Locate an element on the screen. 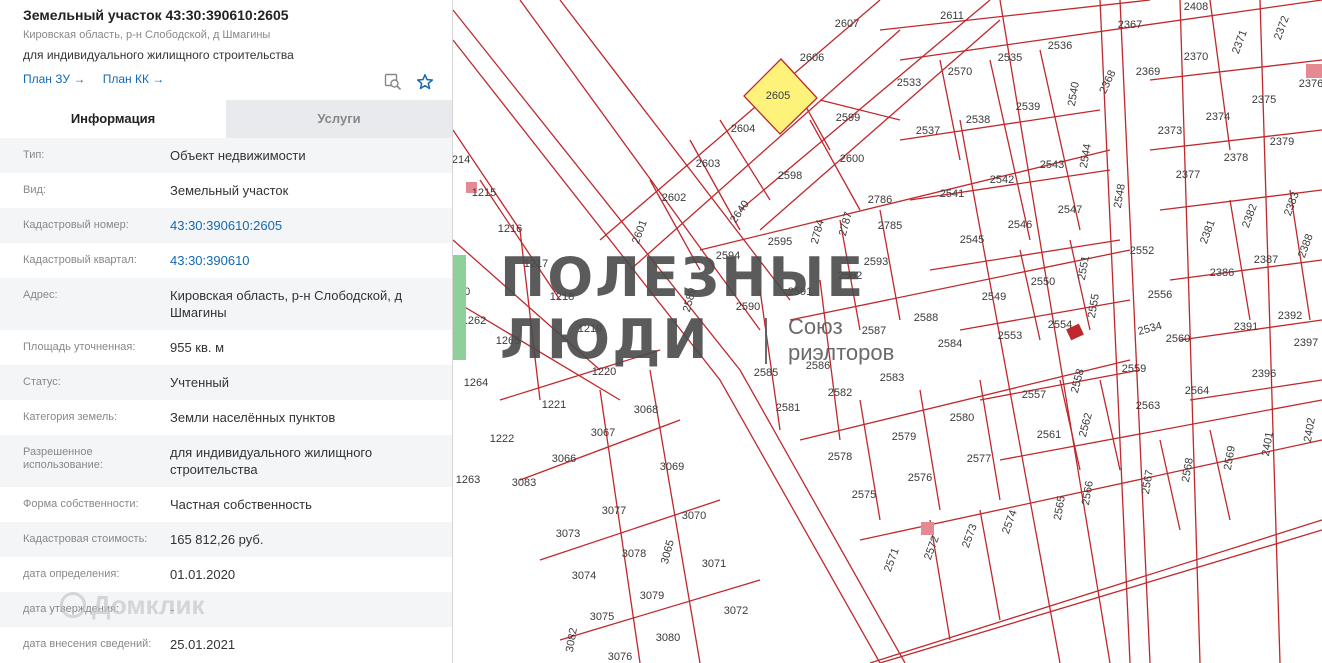  plot-label-2370: 2370 is located at coordinates (1196, 57).